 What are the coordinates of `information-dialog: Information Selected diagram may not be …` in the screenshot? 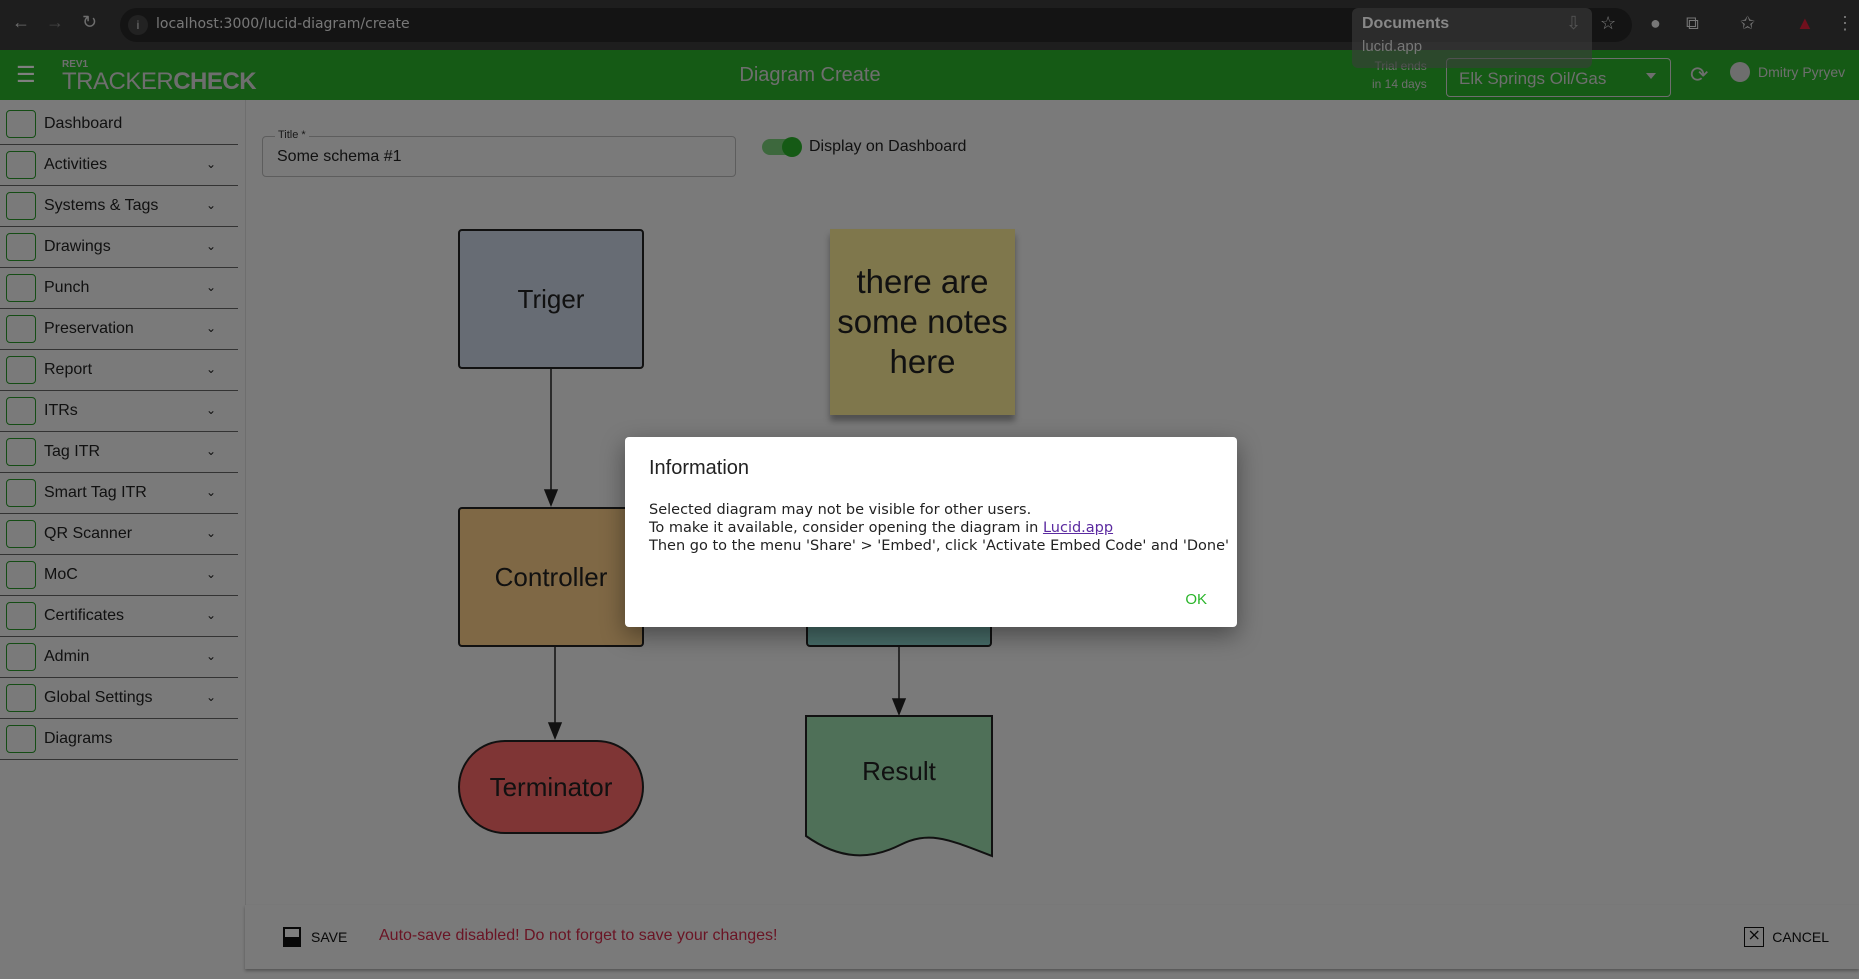 It's located at (931, 532).